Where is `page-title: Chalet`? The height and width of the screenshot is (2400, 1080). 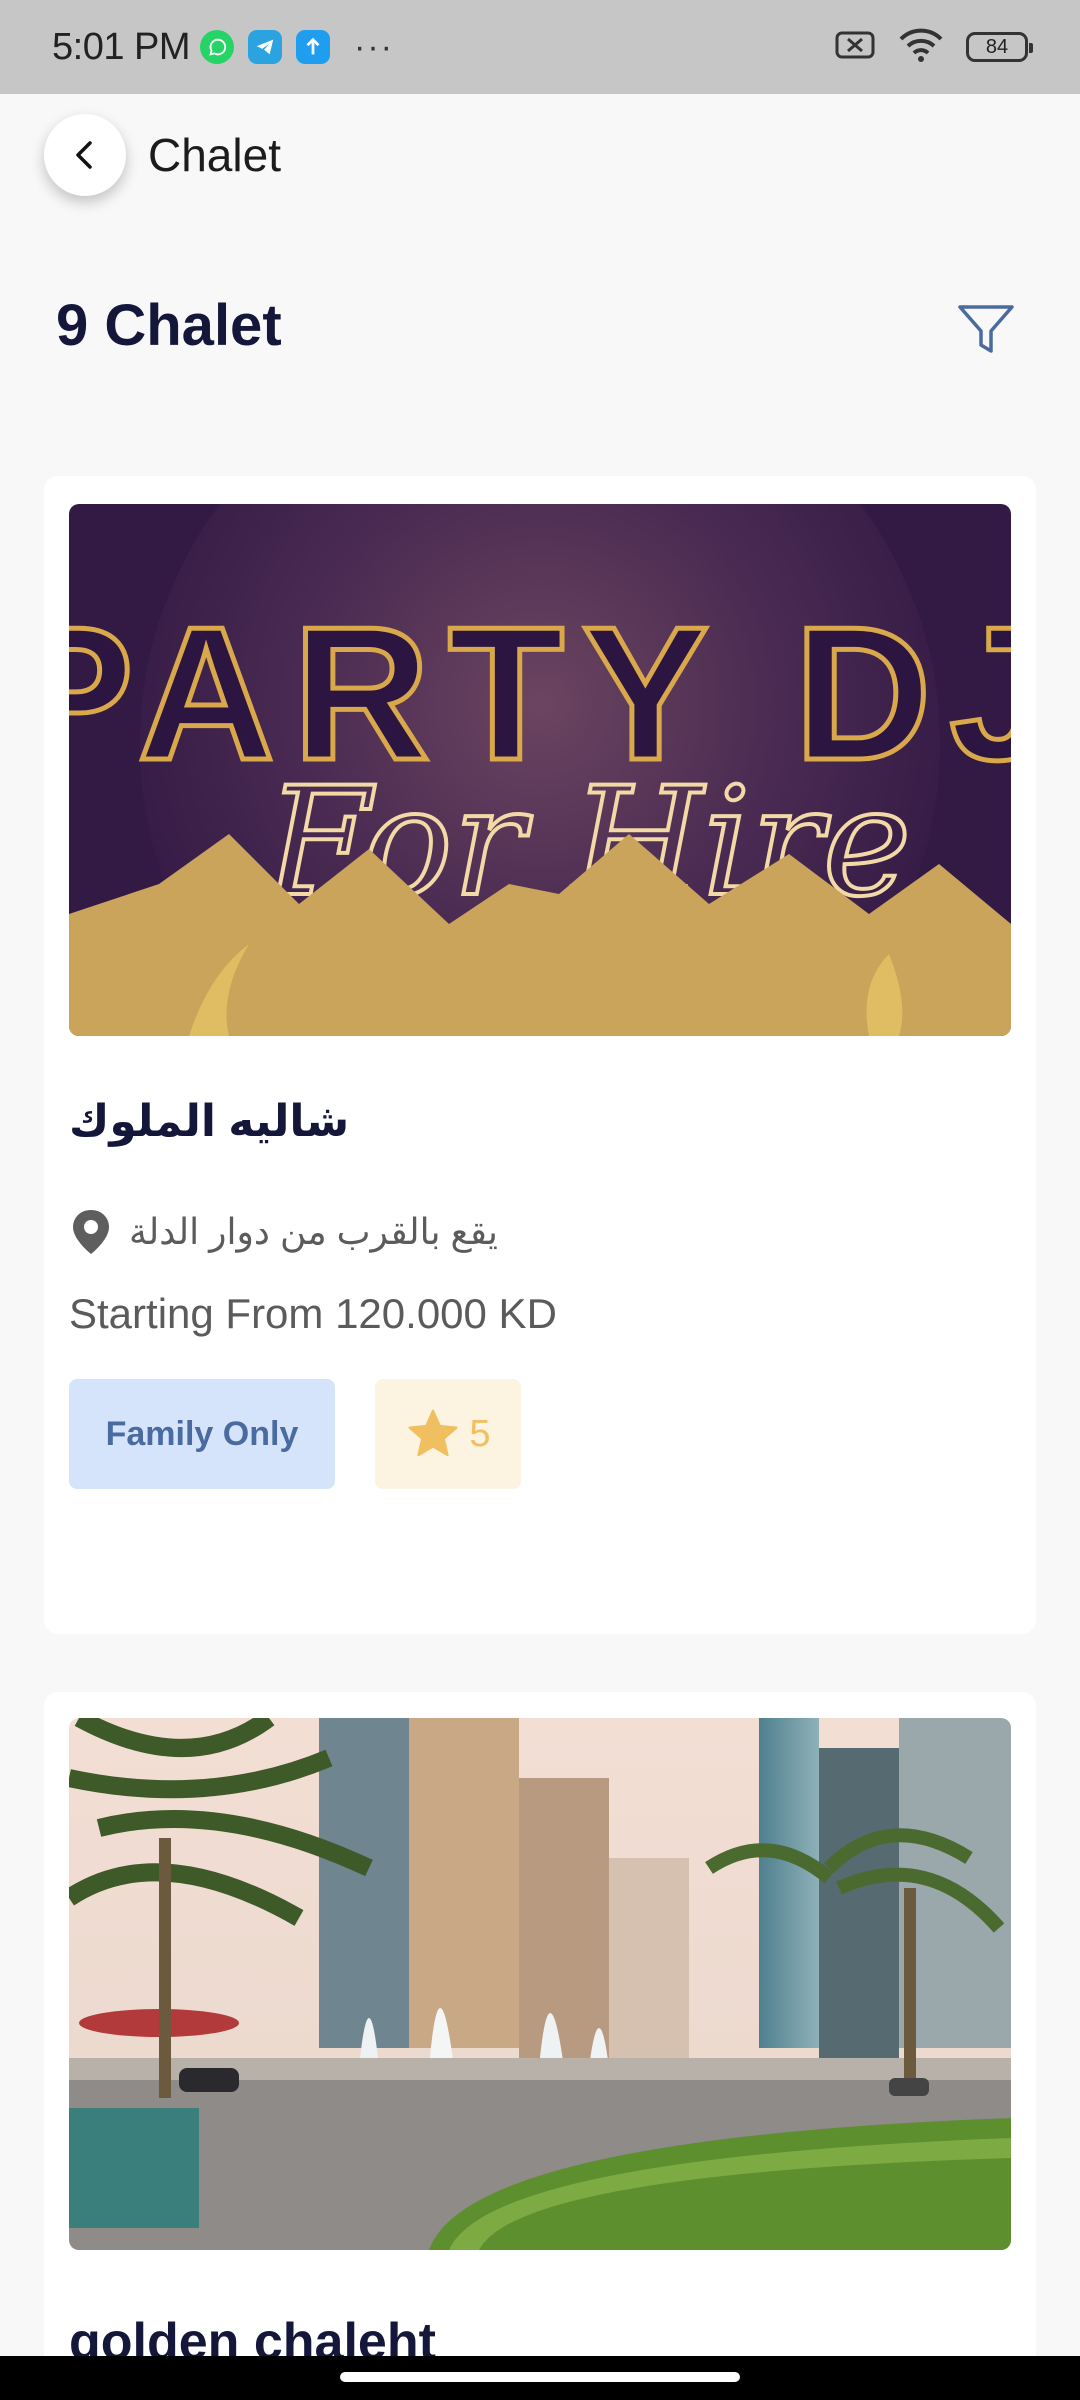 page-title: Chalet is located at coordinates (214, 155).